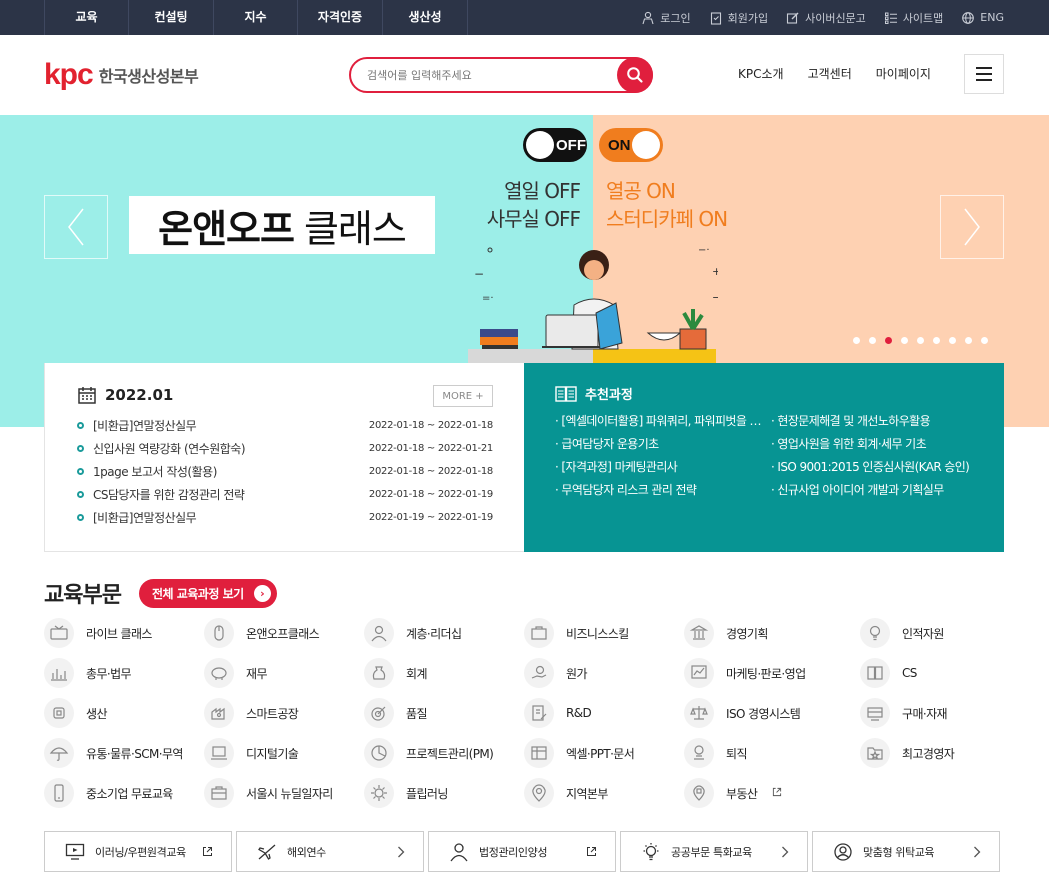 Image resolution: width=1049 pixels, height=878 pixels. Describe the element at coordinates (579, 753) in the screenshot. I see `education-category-item: 엑셀·PPT·문서` at that location.